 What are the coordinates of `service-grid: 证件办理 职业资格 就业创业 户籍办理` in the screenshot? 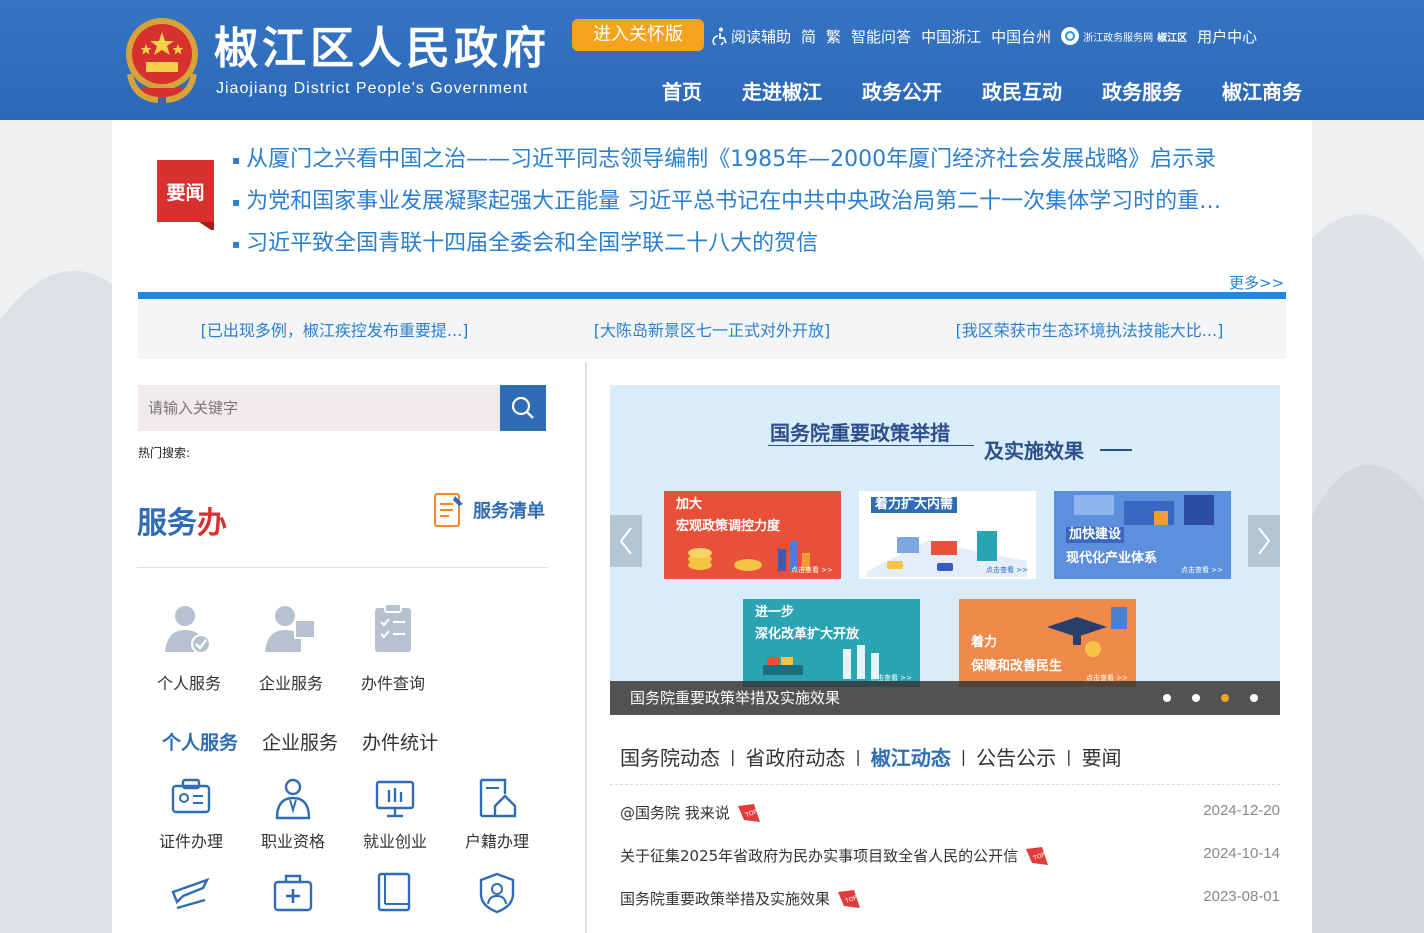 It's located at (344, 845).